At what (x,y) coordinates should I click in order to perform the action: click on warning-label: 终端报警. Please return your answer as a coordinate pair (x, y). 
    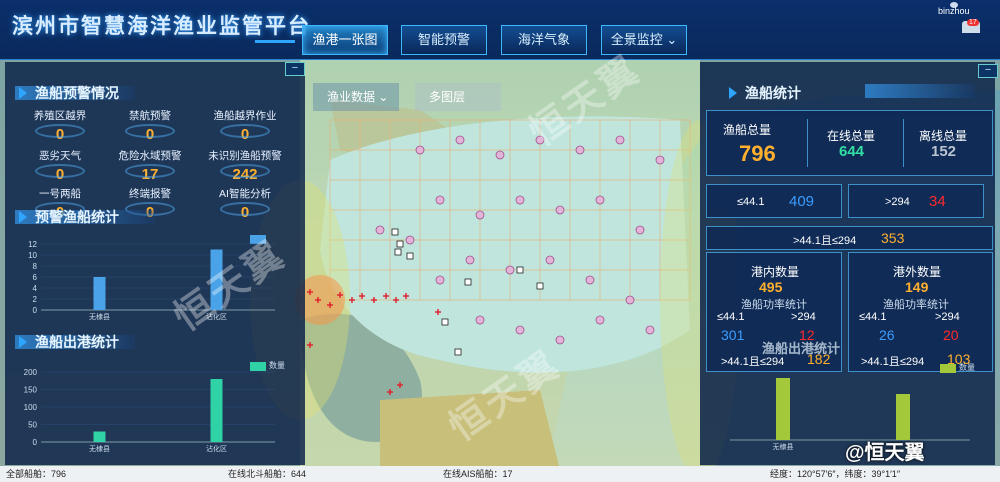
    Looking at the image, I should click on (150, 194).